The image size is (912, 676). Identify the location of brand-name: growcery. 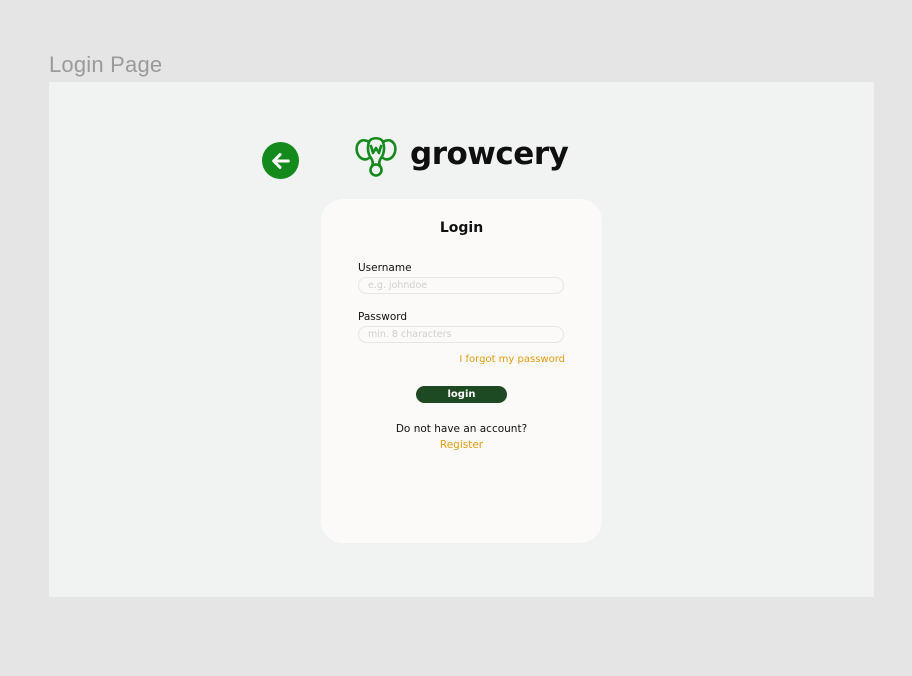
(489, 153).